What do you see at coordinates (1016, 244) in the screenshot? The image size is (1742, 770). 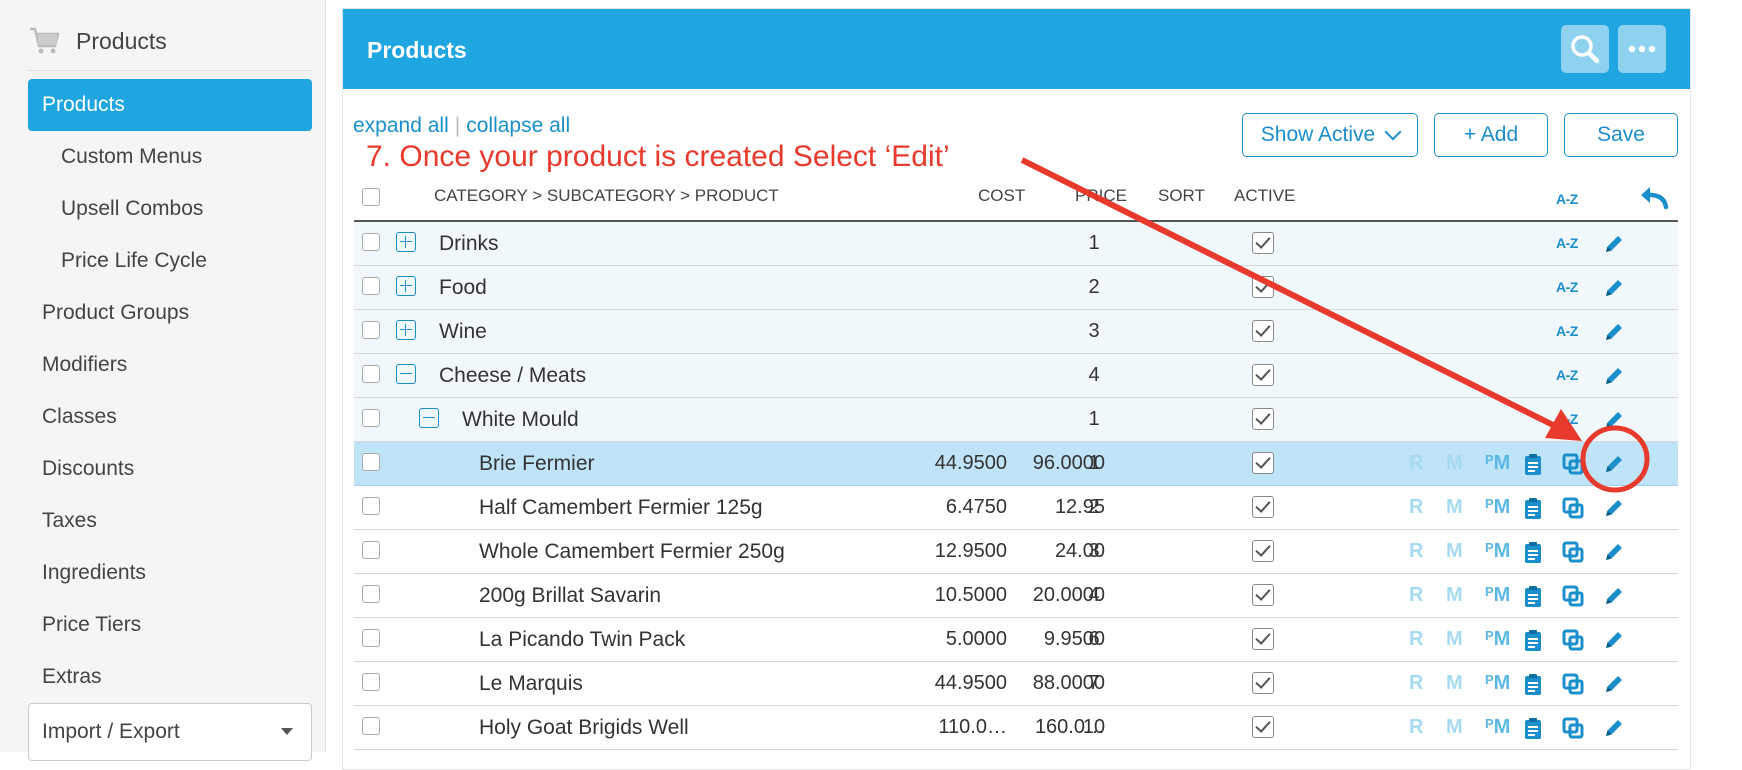 I see `table-row: Drinks 1 A-Z` at bounding box center [1016, 244].